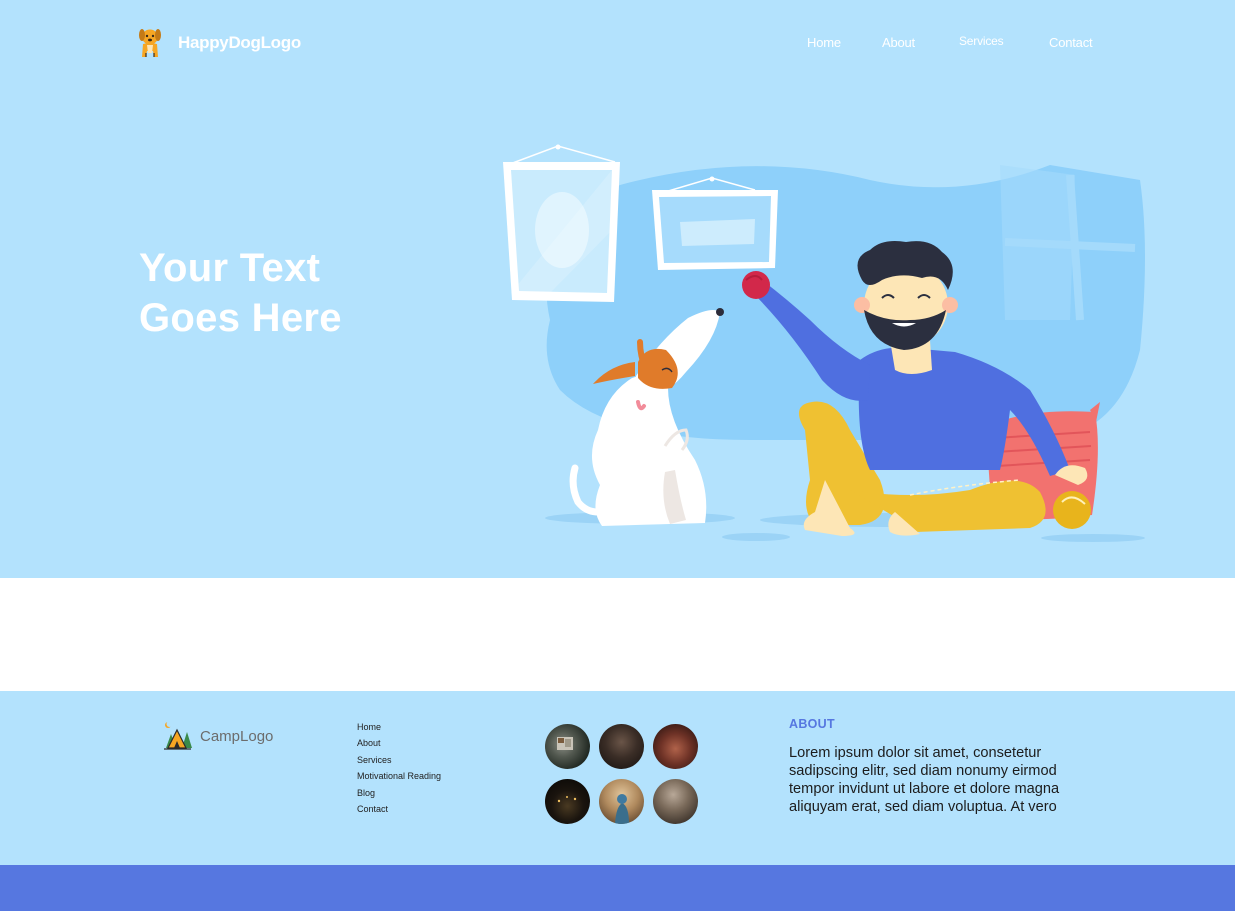  Describe the element at coordinates (240, 318) in the screenshot. I see `hero-title-line2: Goes Here` at that location.